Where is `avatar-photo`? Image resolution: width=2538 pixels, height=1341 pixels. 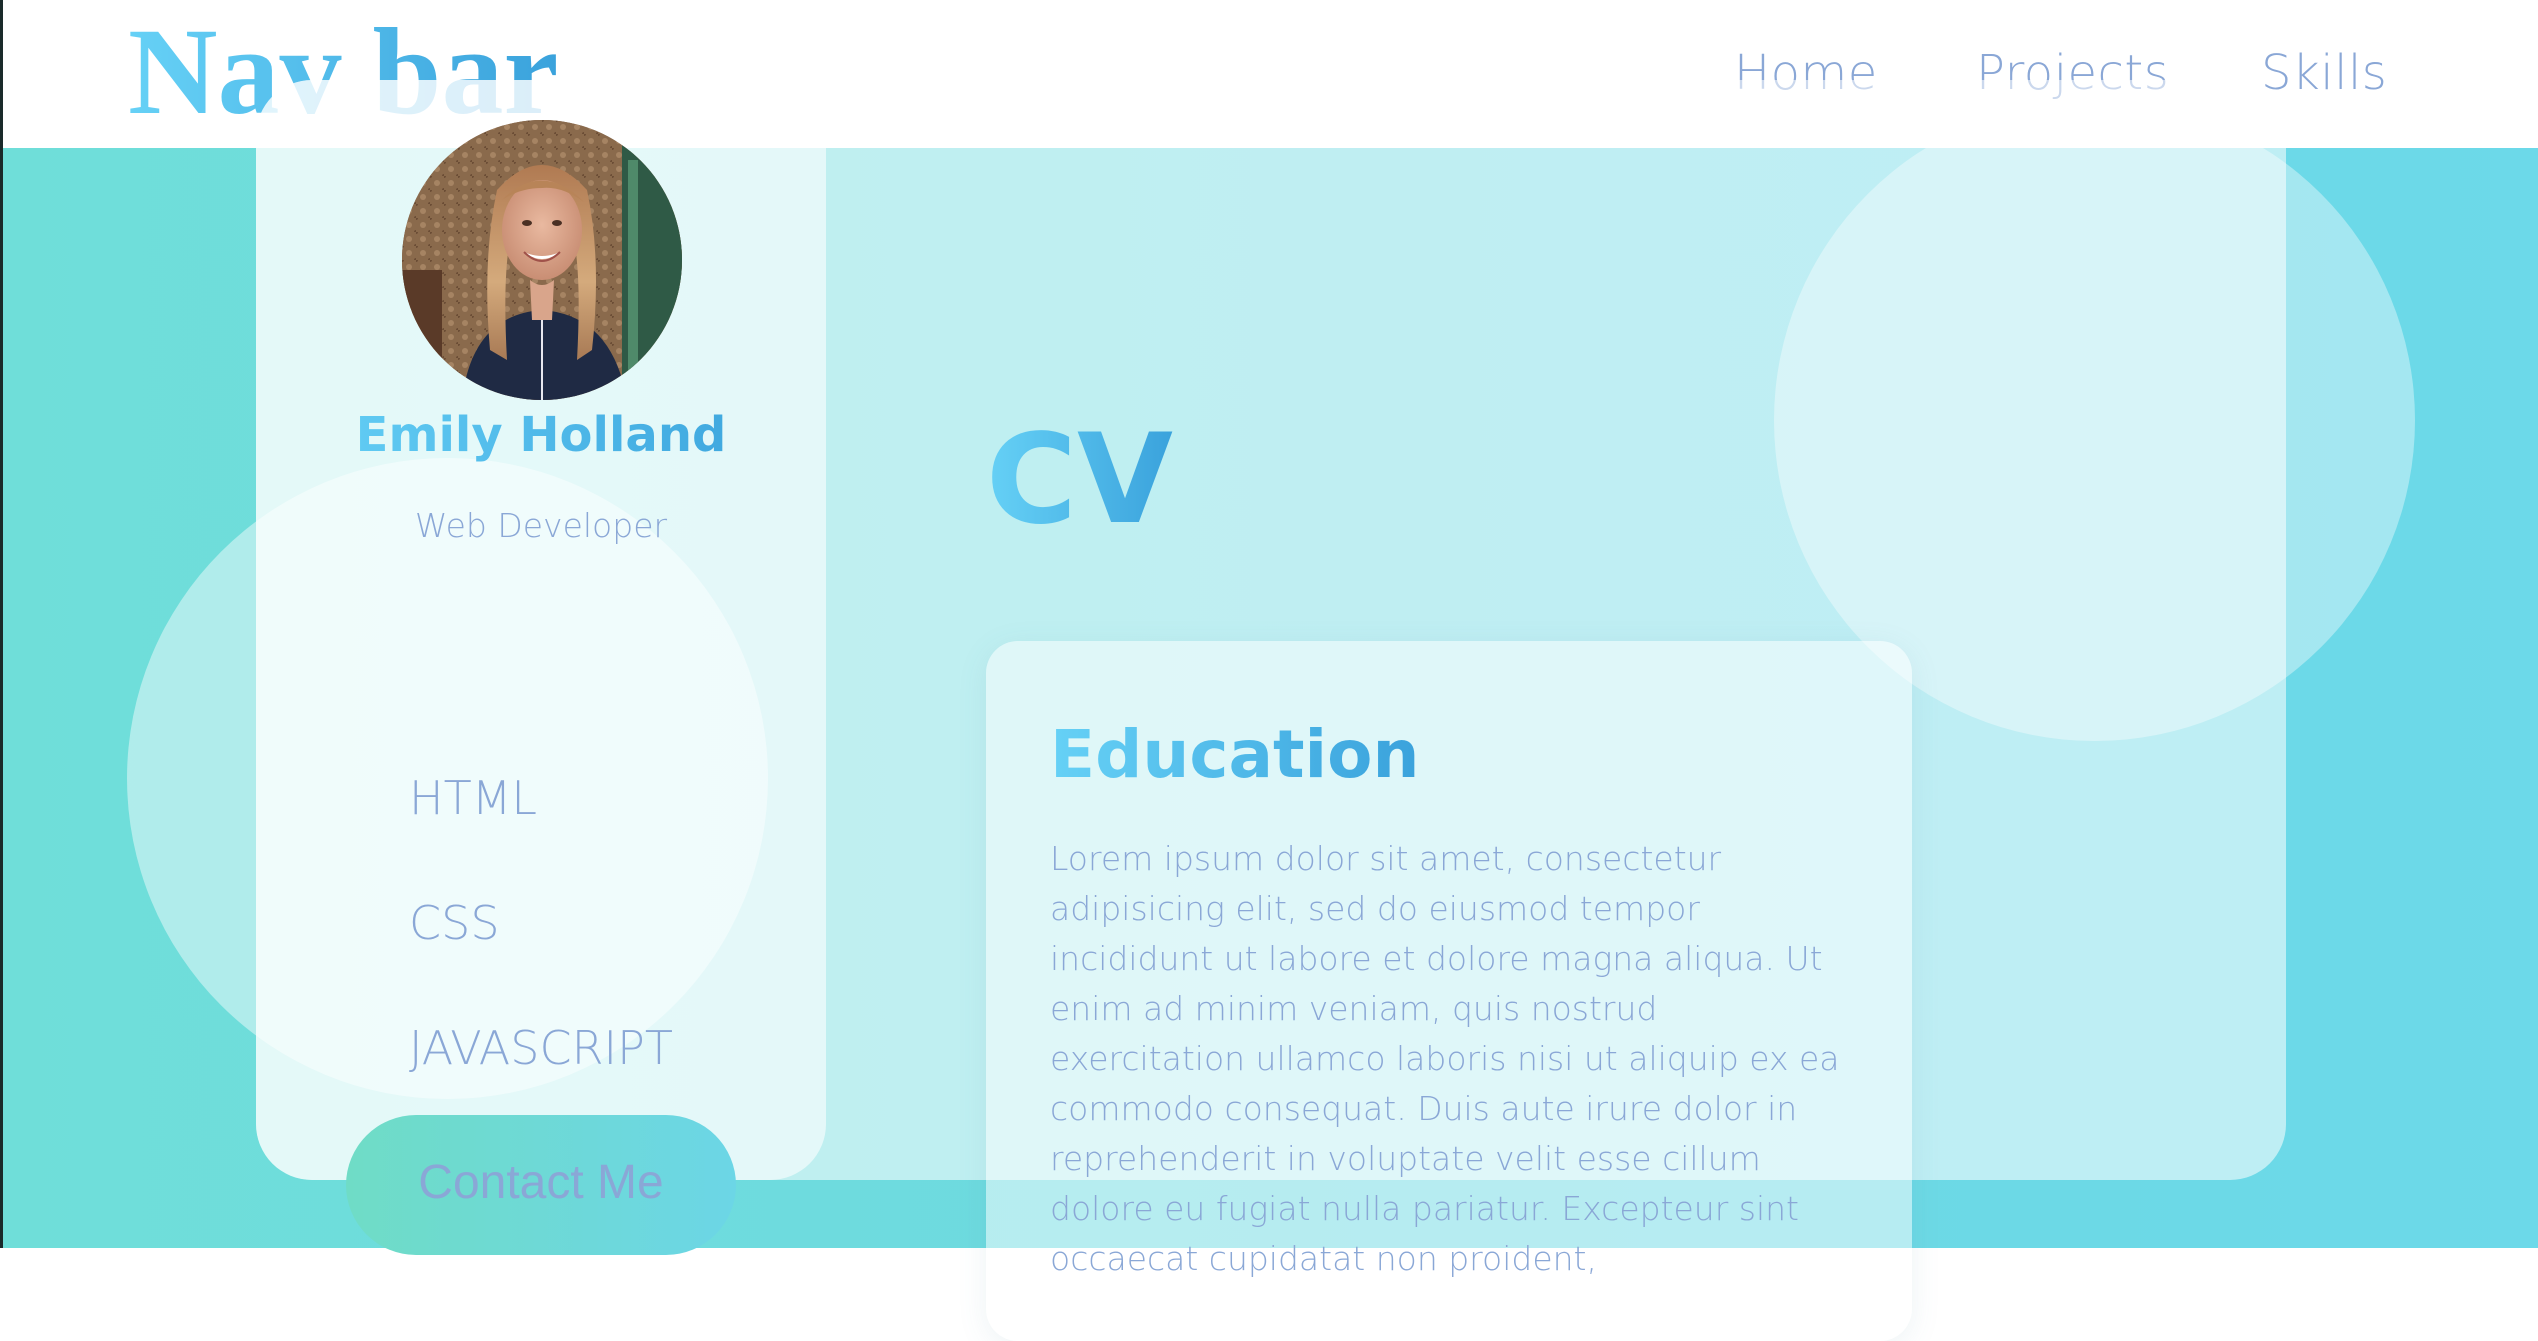 avatar-photo is located at coordinates (542, 260).